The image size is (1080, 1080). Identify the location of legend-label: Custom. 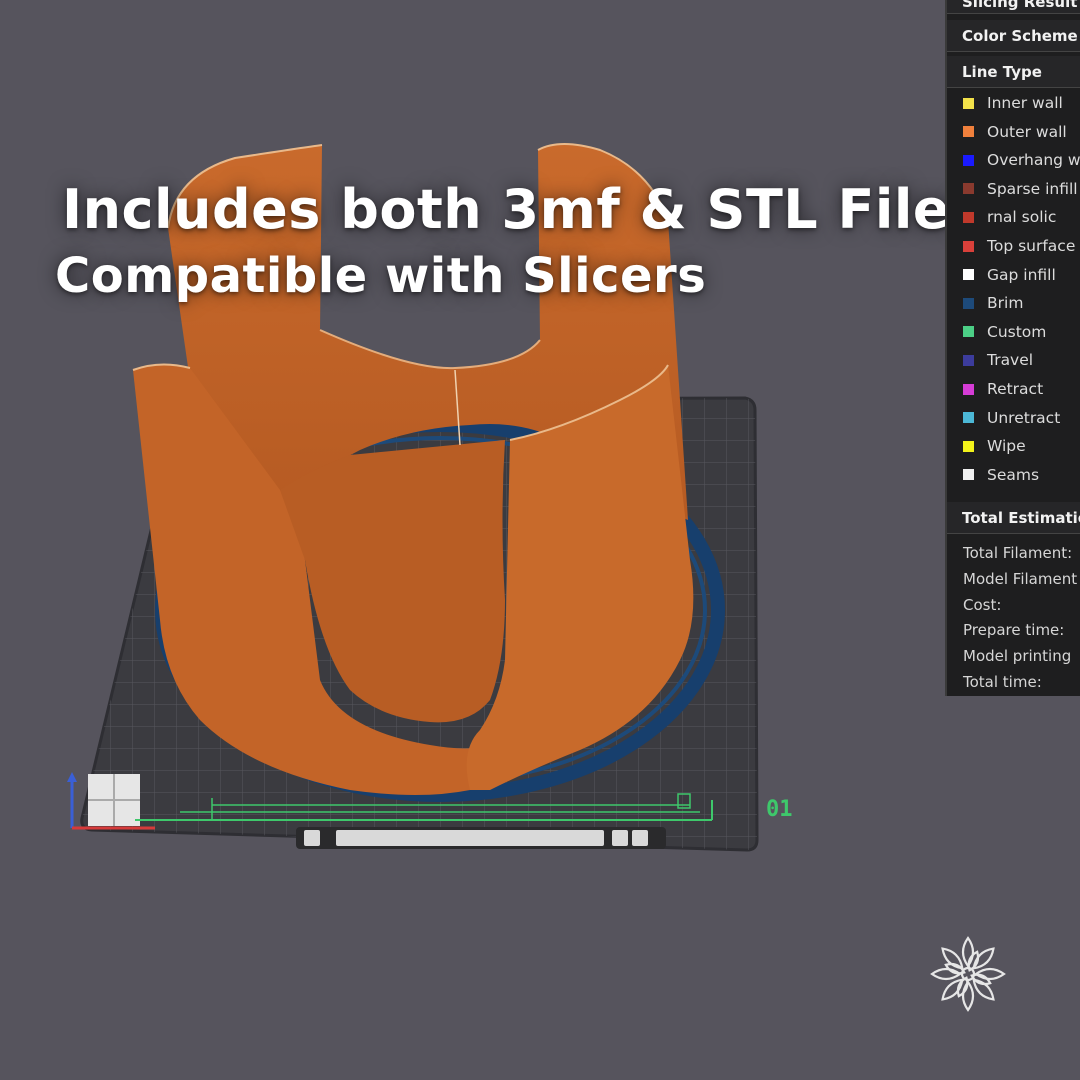
(1017, 331).